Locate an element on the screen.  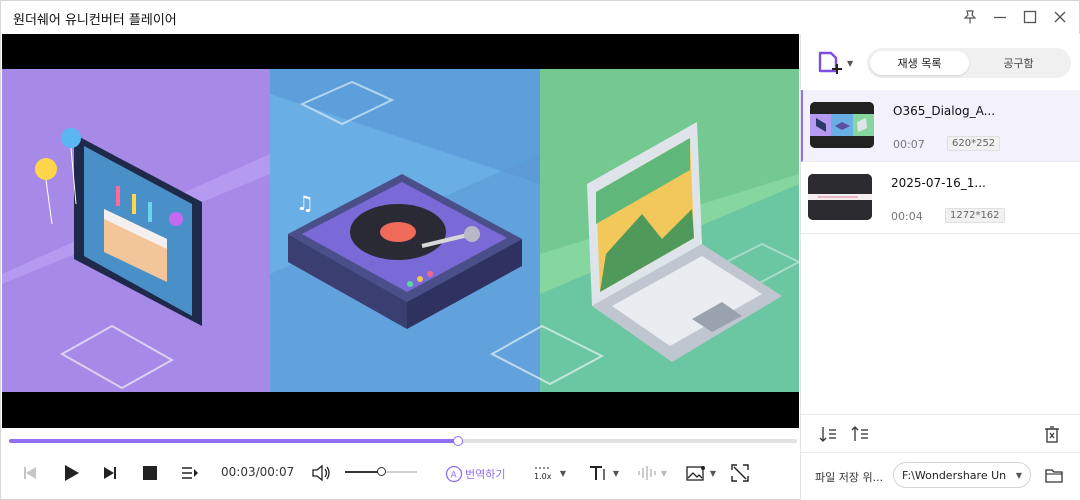
seek-bar is located at coordinates (403, 441).